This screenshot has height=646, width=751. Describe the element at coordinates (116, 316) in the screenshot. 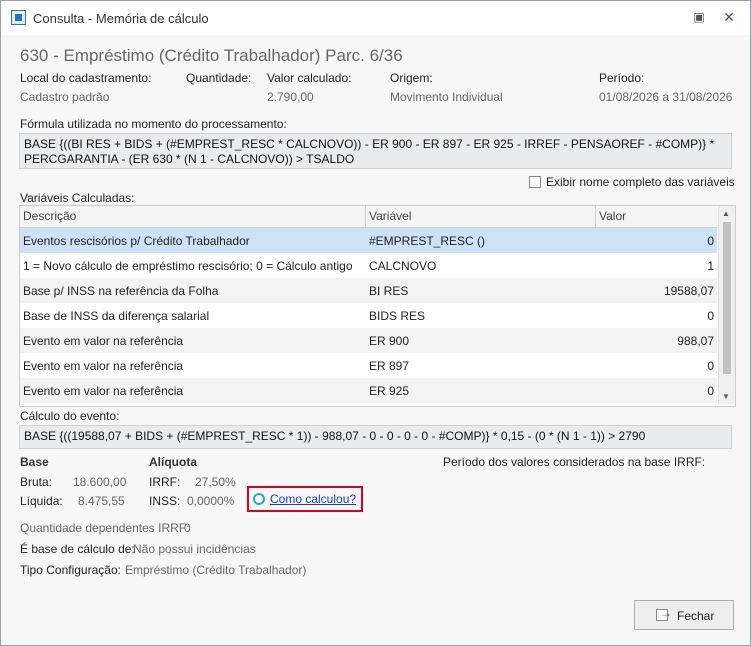

I see `cell-descricao: Base de INSS da diferença salarial` at that location.